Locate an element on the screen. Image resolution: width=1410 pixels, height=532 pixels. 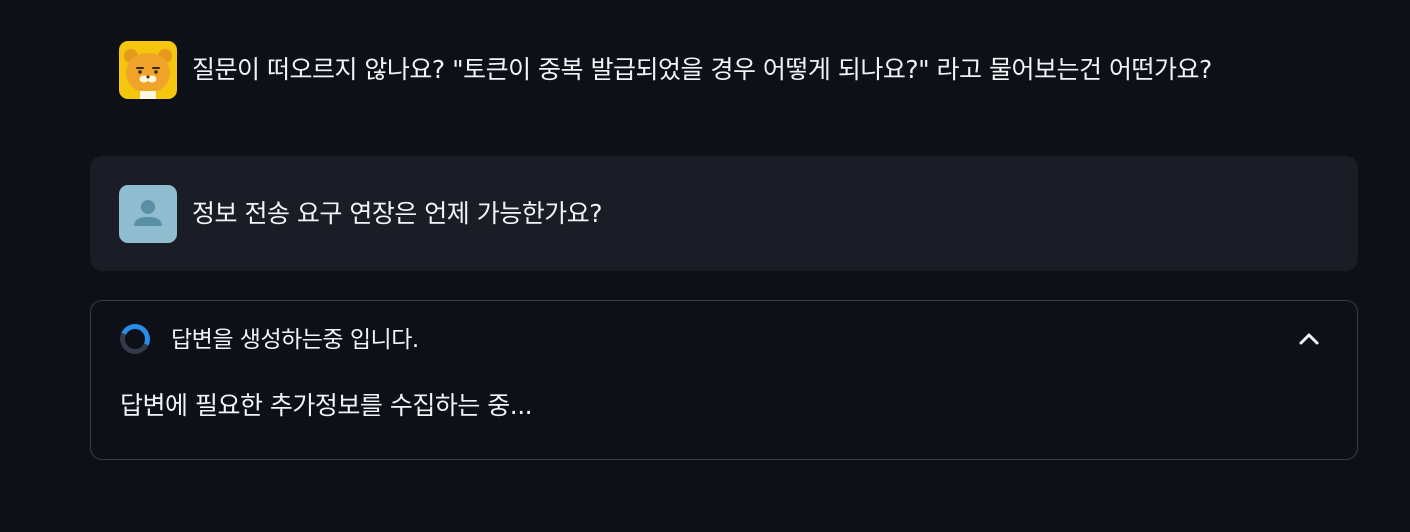
chevron-up-icon is located at coordinates (1309, 339).